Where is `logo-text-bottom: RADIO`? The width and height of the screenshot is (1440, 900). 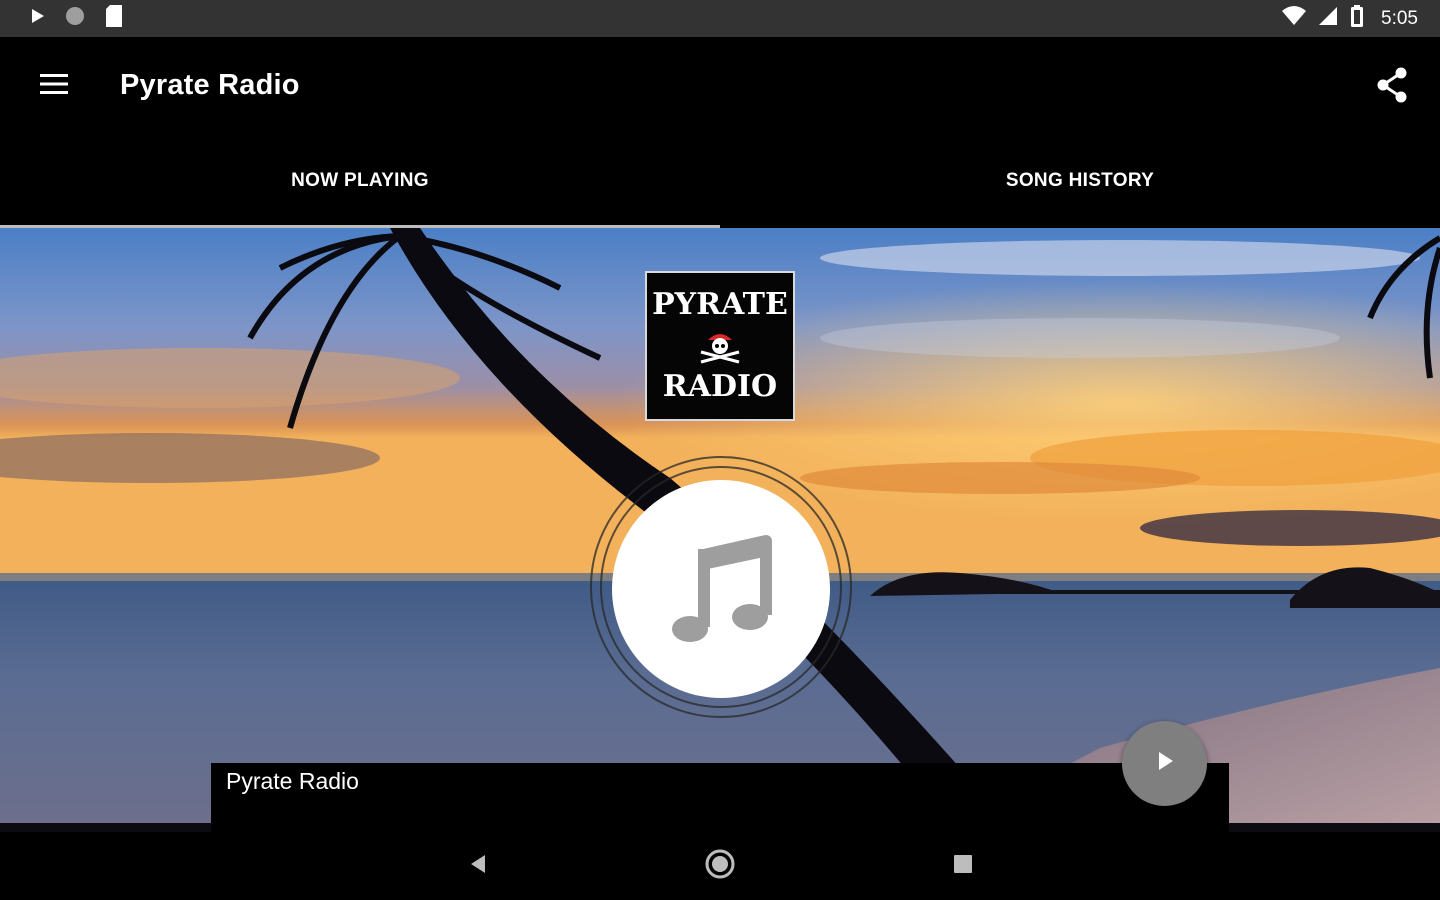 logo-text-bottom: RADIO is located at coordinates (720, 386).